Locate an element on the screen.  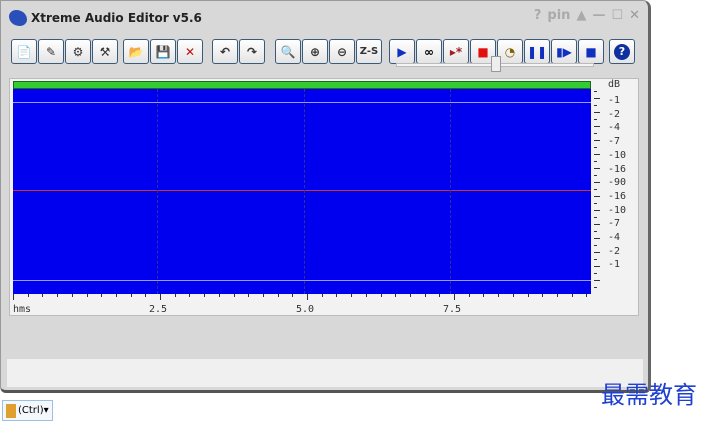
play-from-button: ▸* is located at coordinates (456, 51).